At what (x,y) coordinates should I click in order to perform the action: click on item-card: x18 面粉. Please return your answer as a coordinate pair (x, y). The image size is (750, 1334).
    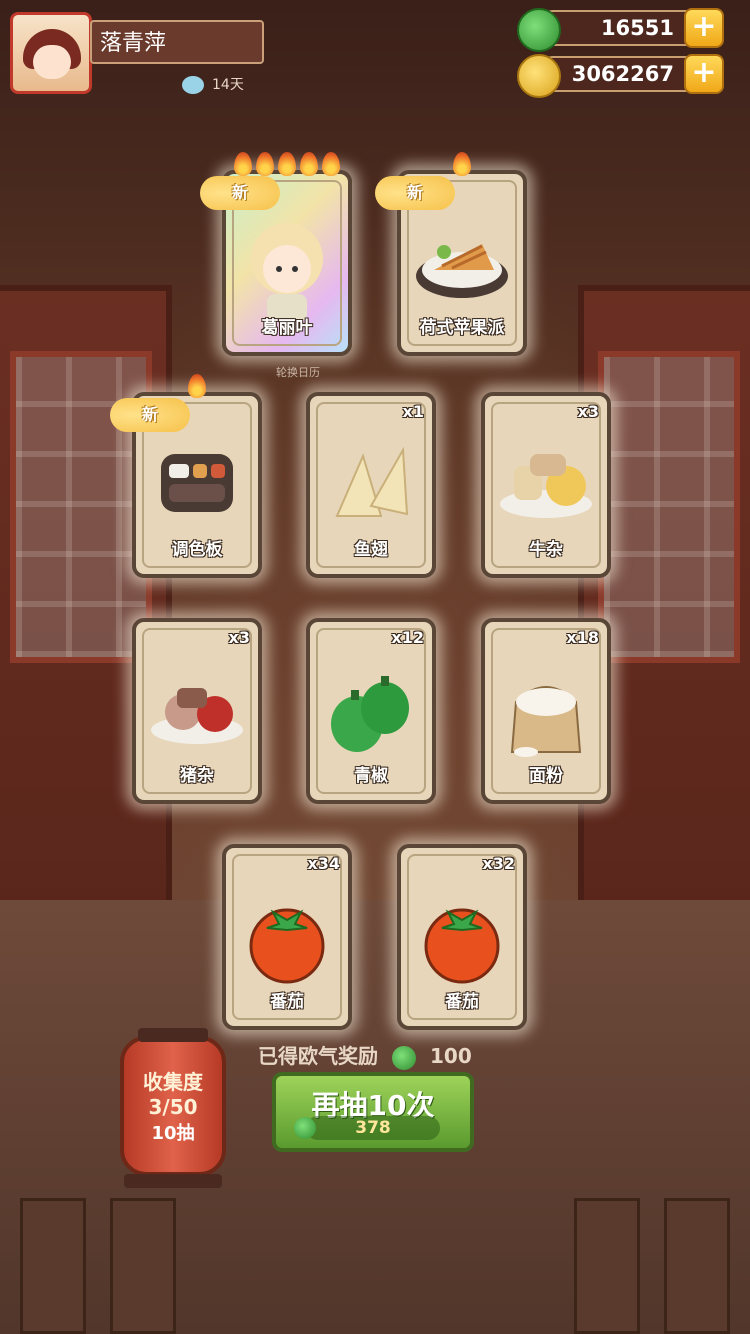
    Looking at the image, I should click on (546, 711).